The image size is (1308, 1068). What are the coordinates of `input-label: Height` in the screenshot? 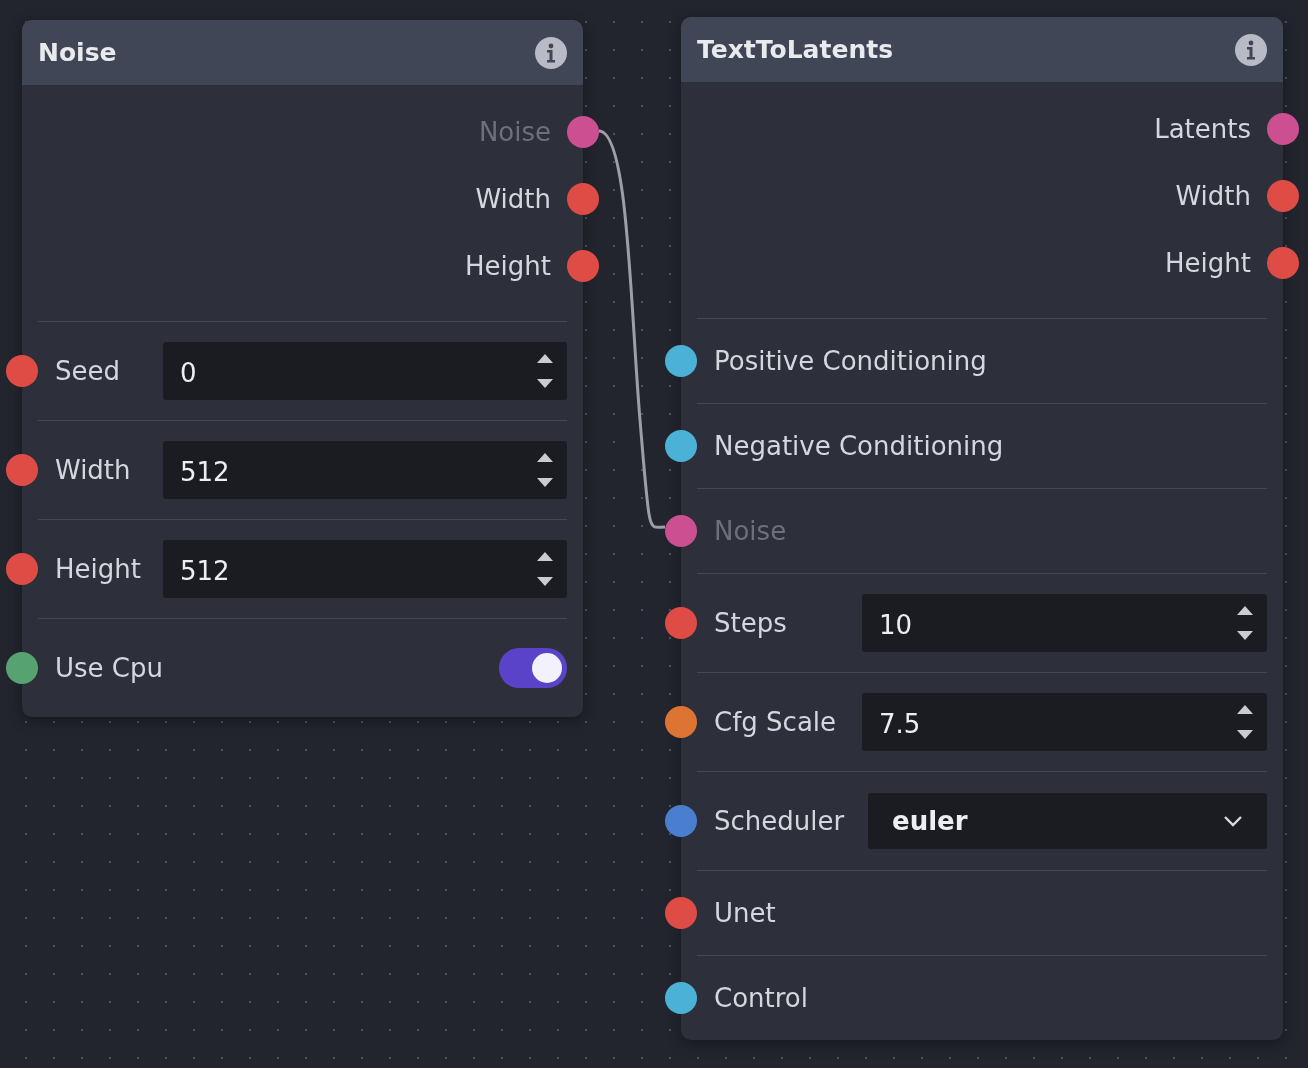 It's located at (98, 569).